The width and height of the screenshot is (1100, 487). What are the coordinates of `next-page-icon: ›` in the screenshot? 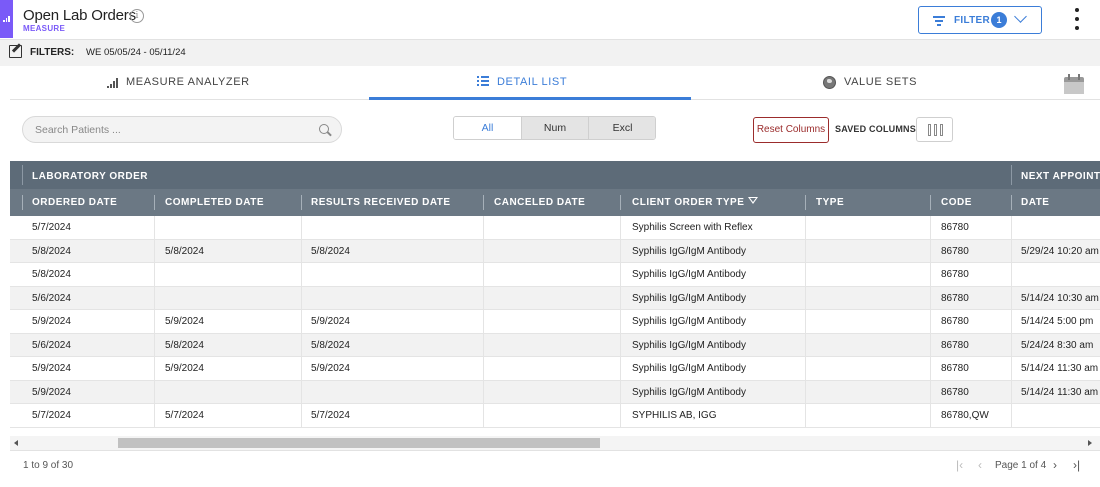 It's located at (1055, 465).